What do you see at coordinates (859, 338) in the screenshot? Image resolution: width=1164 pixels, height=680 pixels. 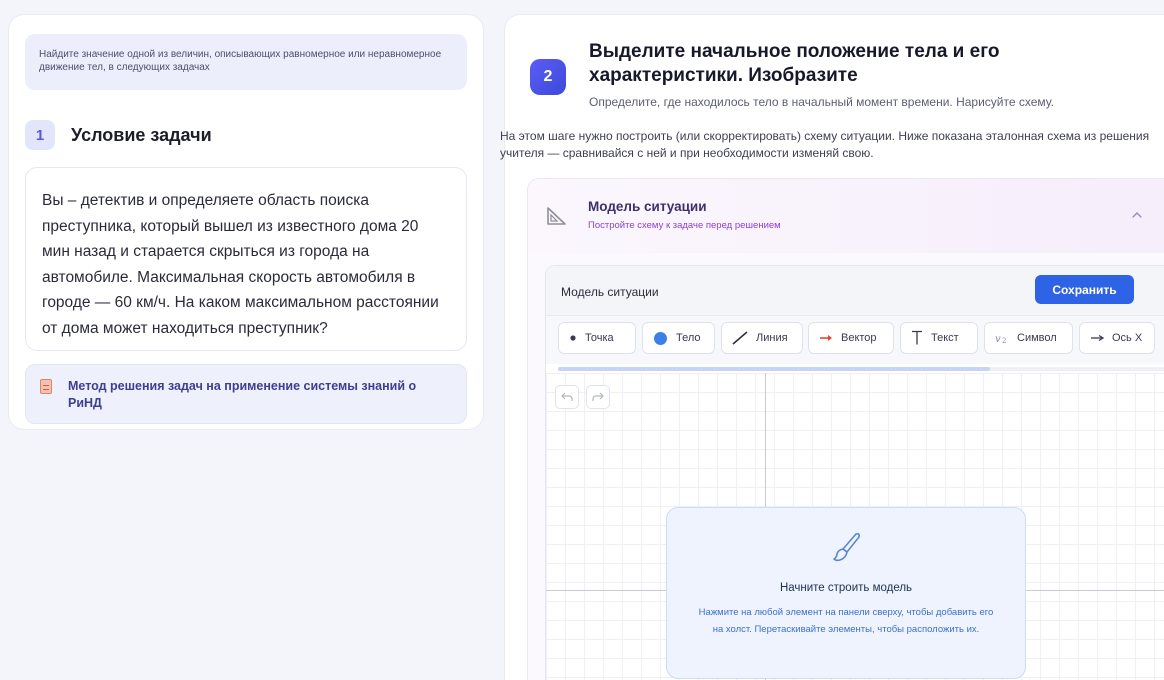 I see `tool-vector-label: Вектор` at bounding box center [859, 338].